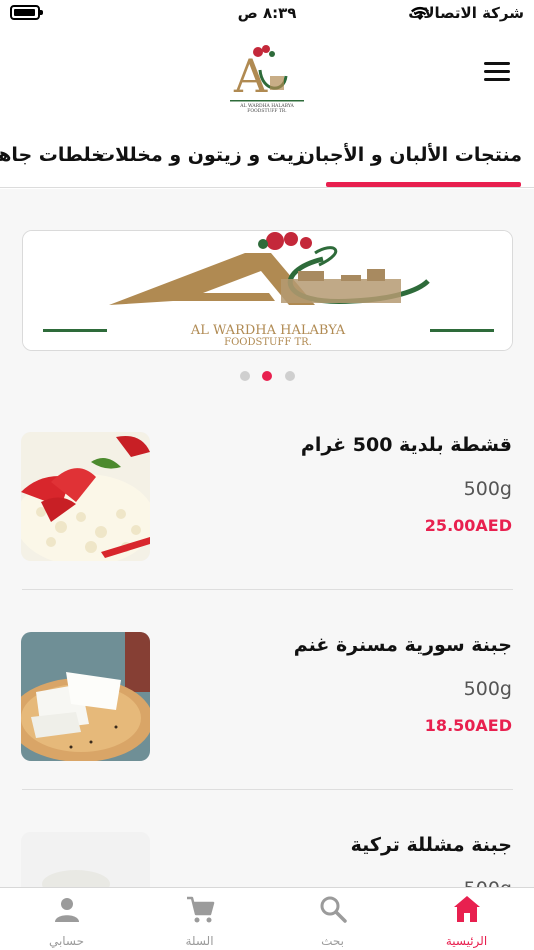  What do you see at coordinates (410, 155) in the screenshot?
I see `tab-dairy-cheese: منتجات الألبان و الأجبان` at bounding box center [410, 155].